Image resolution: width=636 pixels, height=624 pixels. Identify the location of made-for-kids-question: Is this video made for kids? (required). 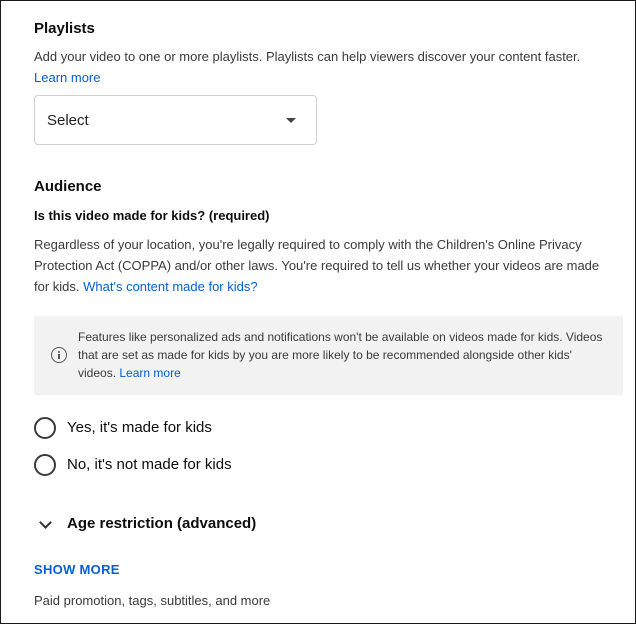
(152, 215).